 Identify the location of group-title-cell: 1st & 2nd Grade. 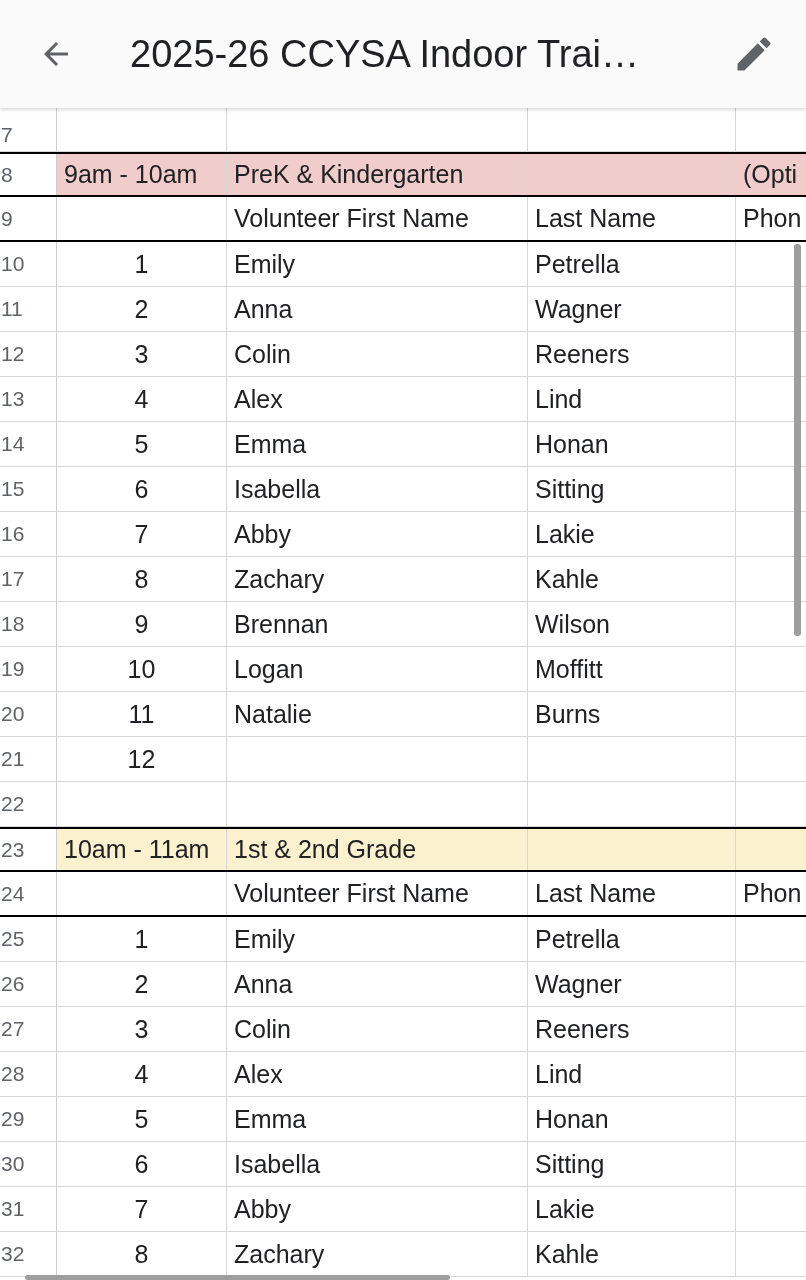
(377, 849).